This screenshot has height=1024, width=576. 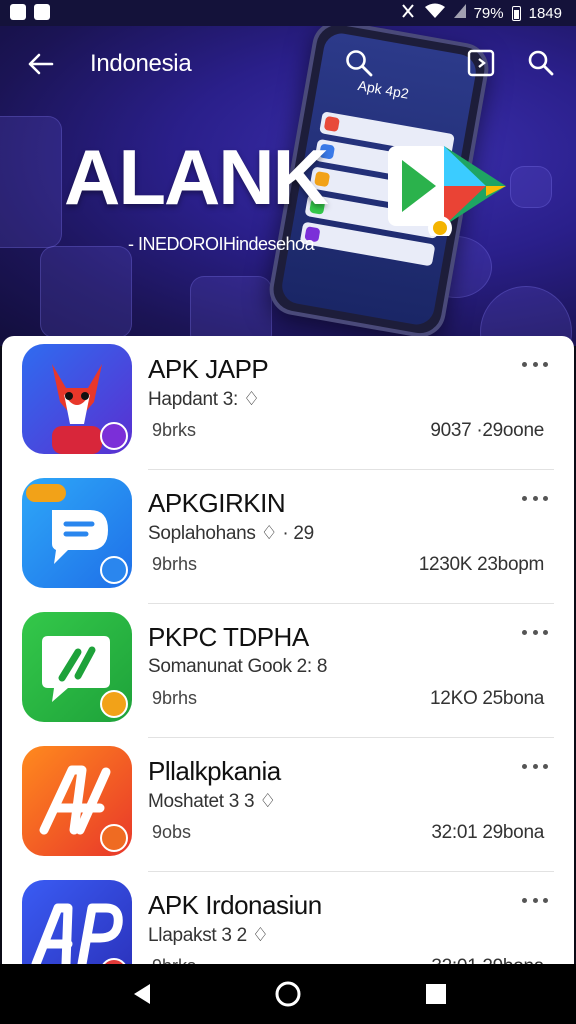 What do you see at coordinates (77, 933) in the screenshot?
I see `letters-ap-icon` at bounding box center [77, 933].